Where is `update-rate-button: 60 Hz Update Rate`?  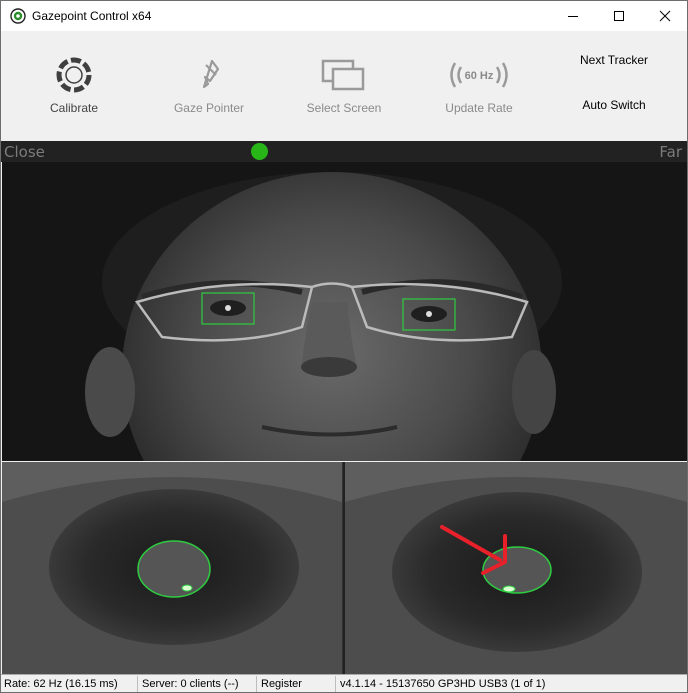
update-rate-button: 60 Hz Update Rate is located at coordinates (479, 83).